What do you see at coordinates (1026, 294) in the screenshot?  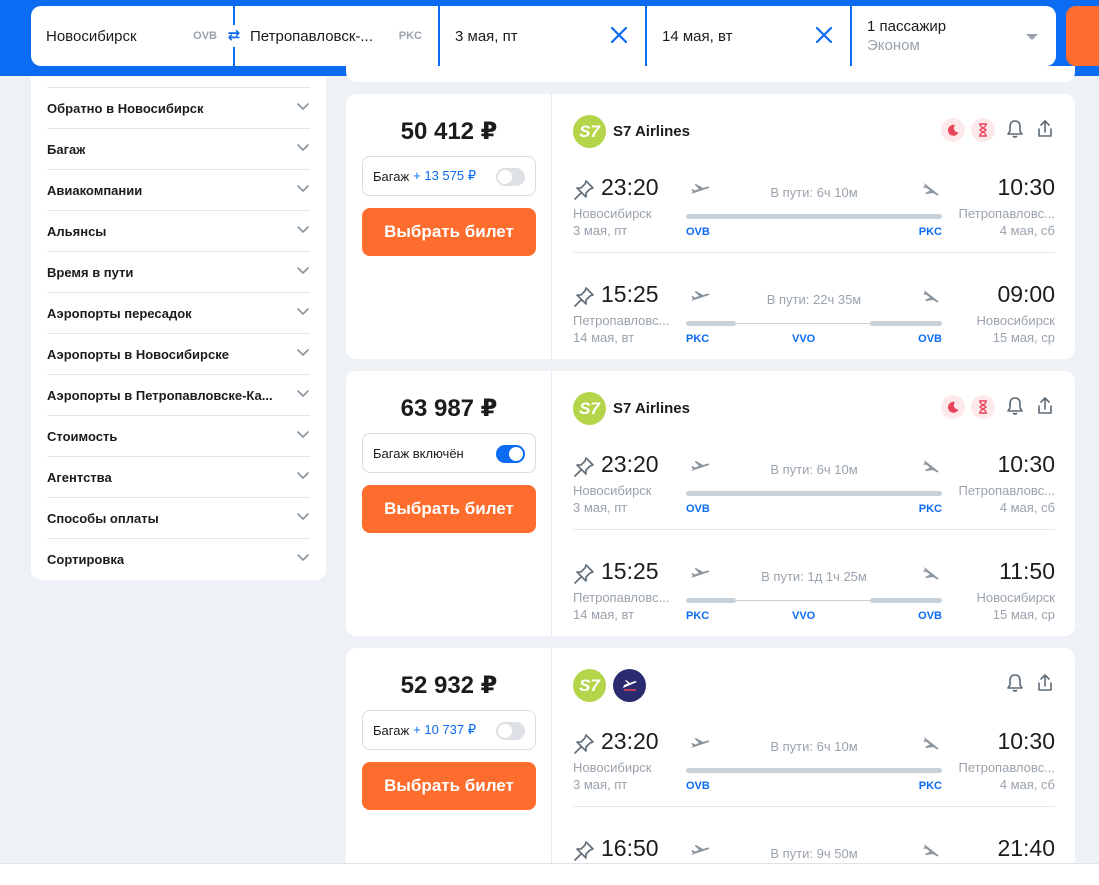 I see `arrival-time: 09:00` at bounding box center [1026, 294].